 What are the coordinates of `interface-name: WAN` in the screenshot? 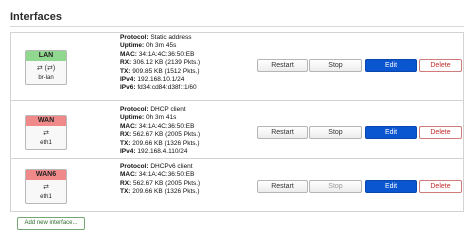 It's located at (46, 121).